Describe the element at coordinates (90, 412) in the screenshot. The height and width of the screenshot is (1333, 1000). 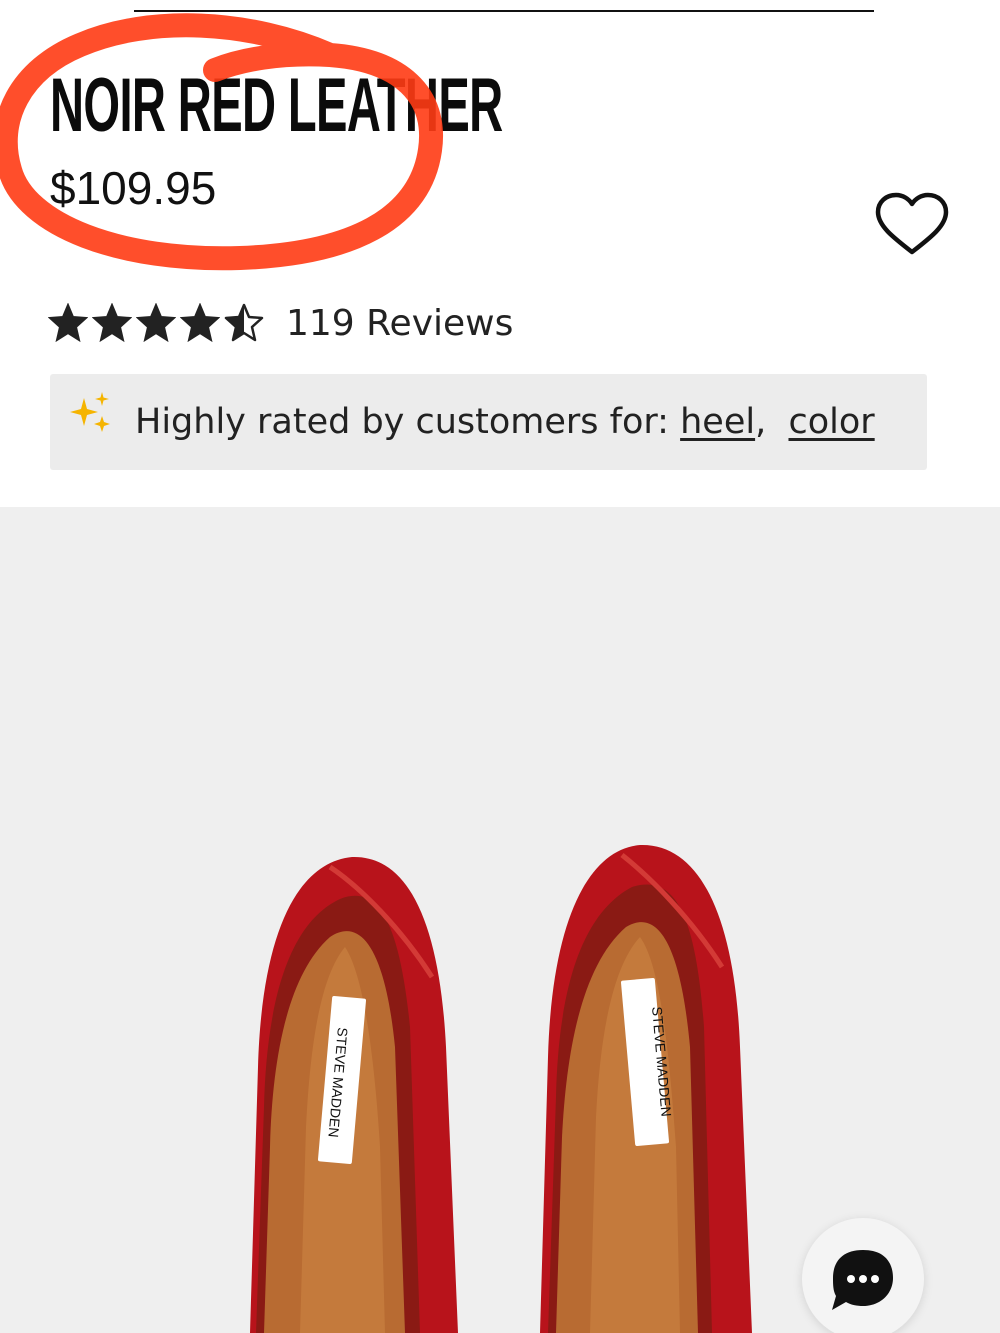
I see `sparkle-icon` at that location.